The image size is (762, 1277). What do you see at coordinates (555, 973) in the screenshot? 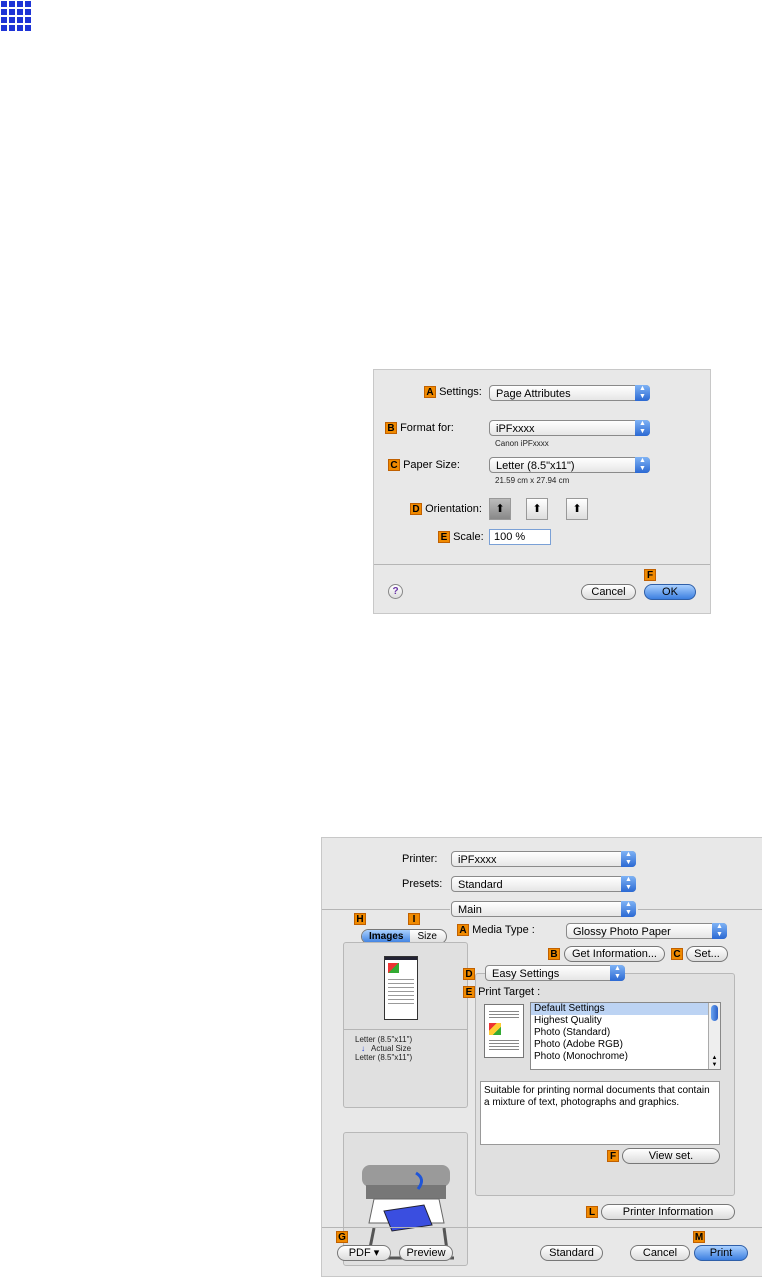
I see `easy-settings-popup: Easy Settings ▲ ▼` at bounding box center [555, 973].